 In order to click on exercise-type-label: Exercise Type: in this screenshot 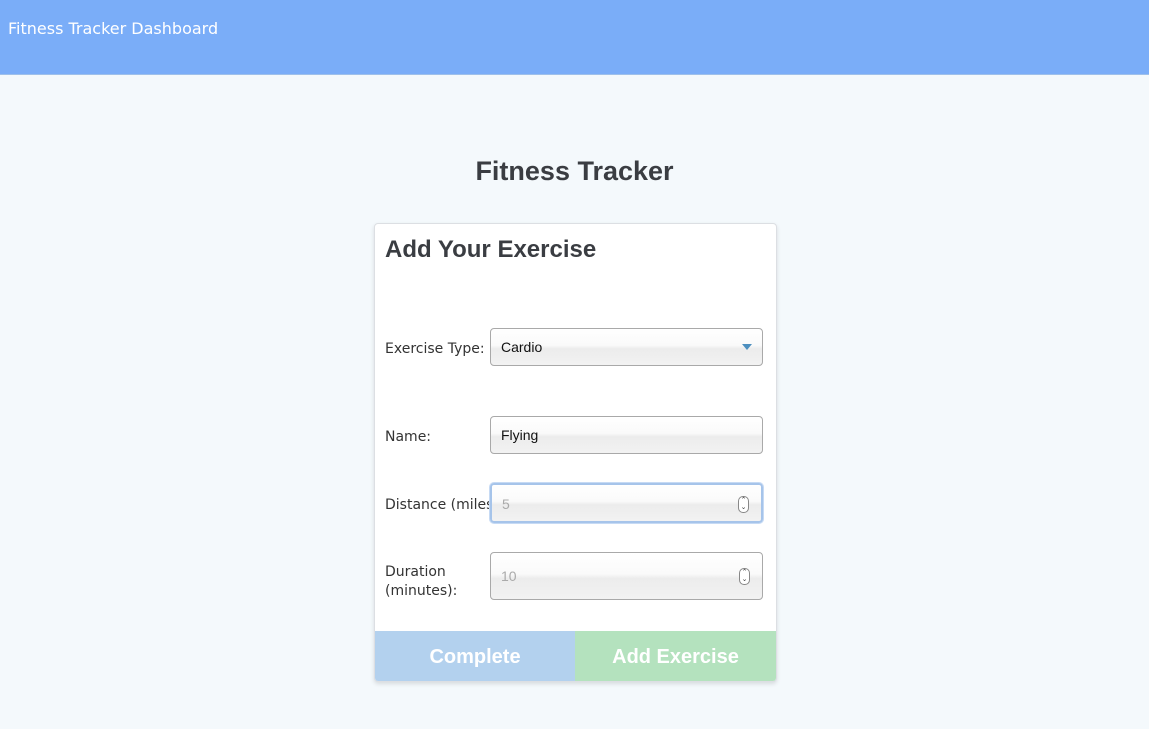, I will do `click(435, 349)`.